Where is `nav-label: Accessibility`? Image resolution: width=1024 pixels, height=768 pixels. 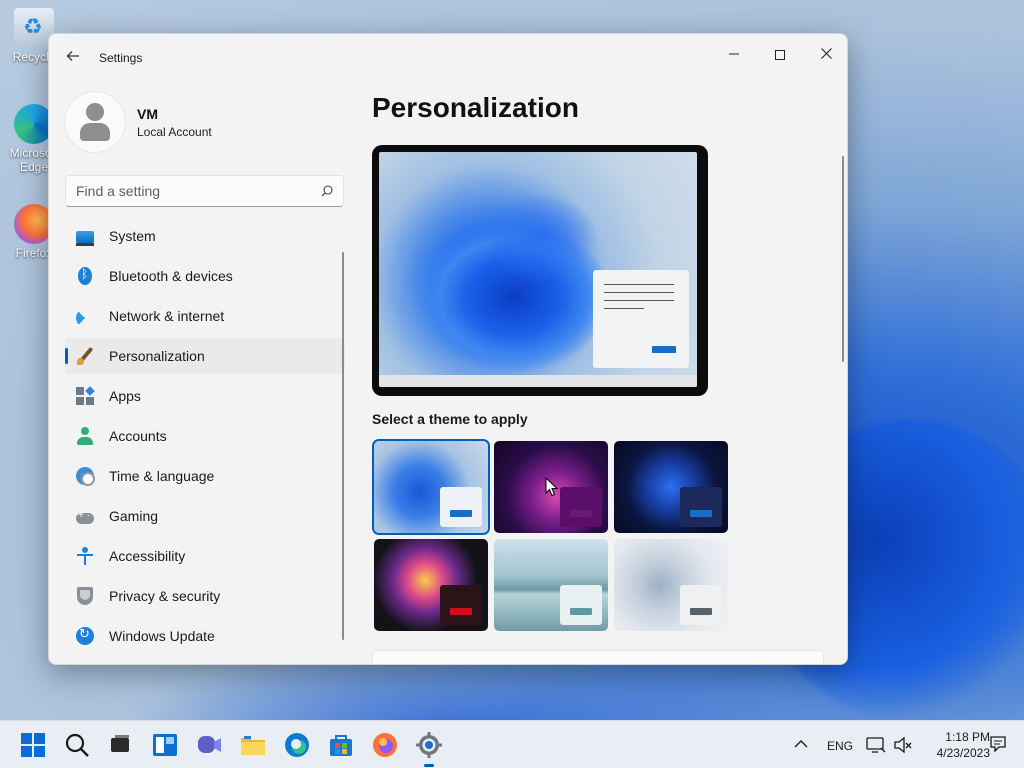 nav-label: Accessibility is located at coordinates (147, 556).